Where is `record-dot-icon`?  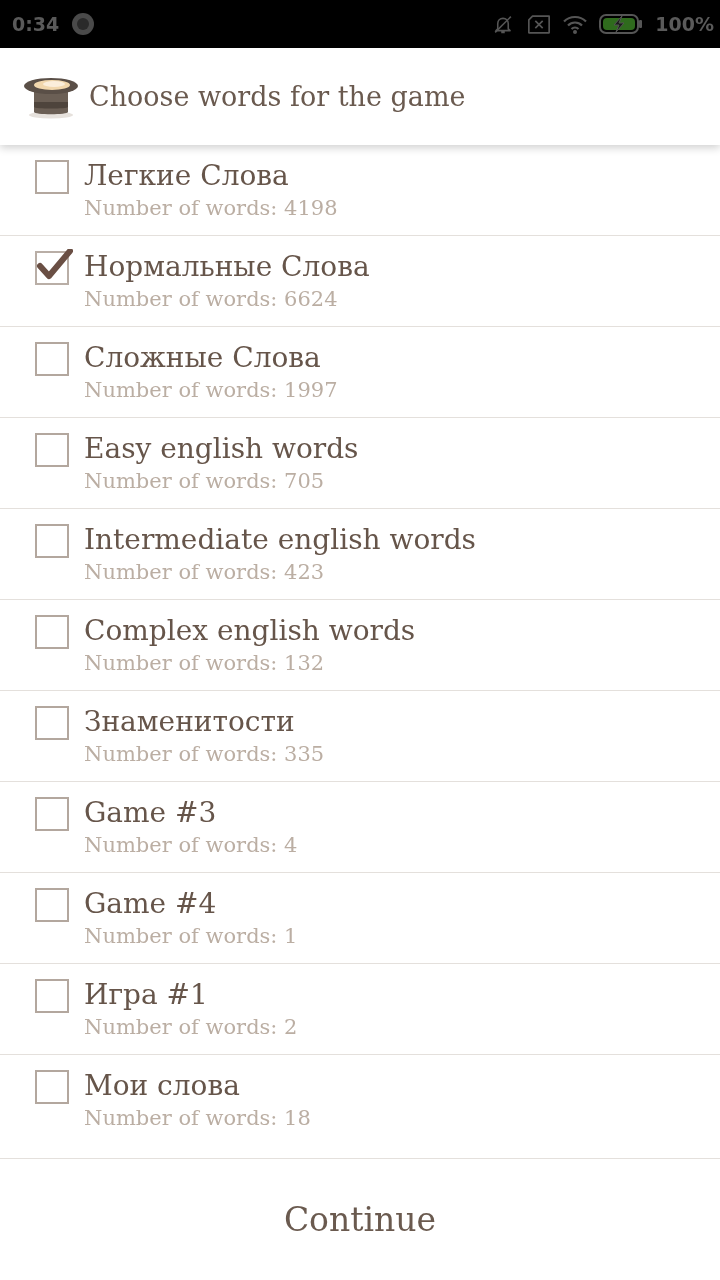 record-dot-icon is located at coordinates (83, 24).